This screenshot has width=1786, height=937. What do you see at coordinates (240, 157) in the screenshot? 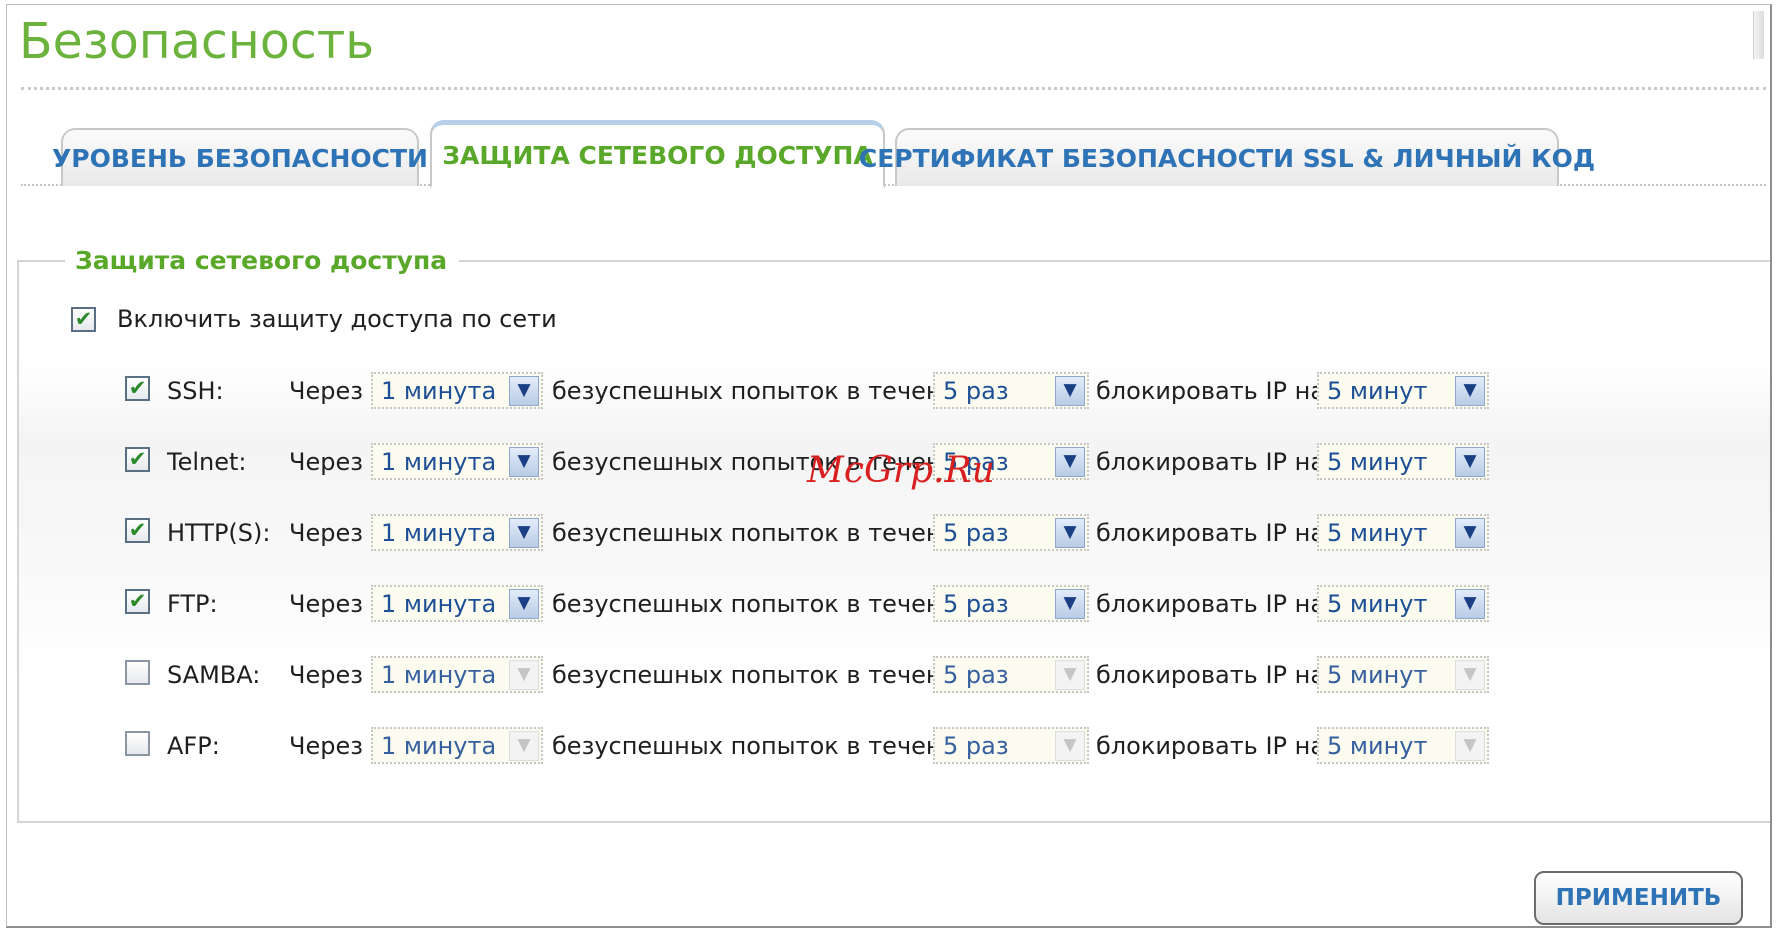
I see `tab-security-level: УРОВЕНЬ БЕЗОПАСНОСТИ` at bounding box center [240, 157].